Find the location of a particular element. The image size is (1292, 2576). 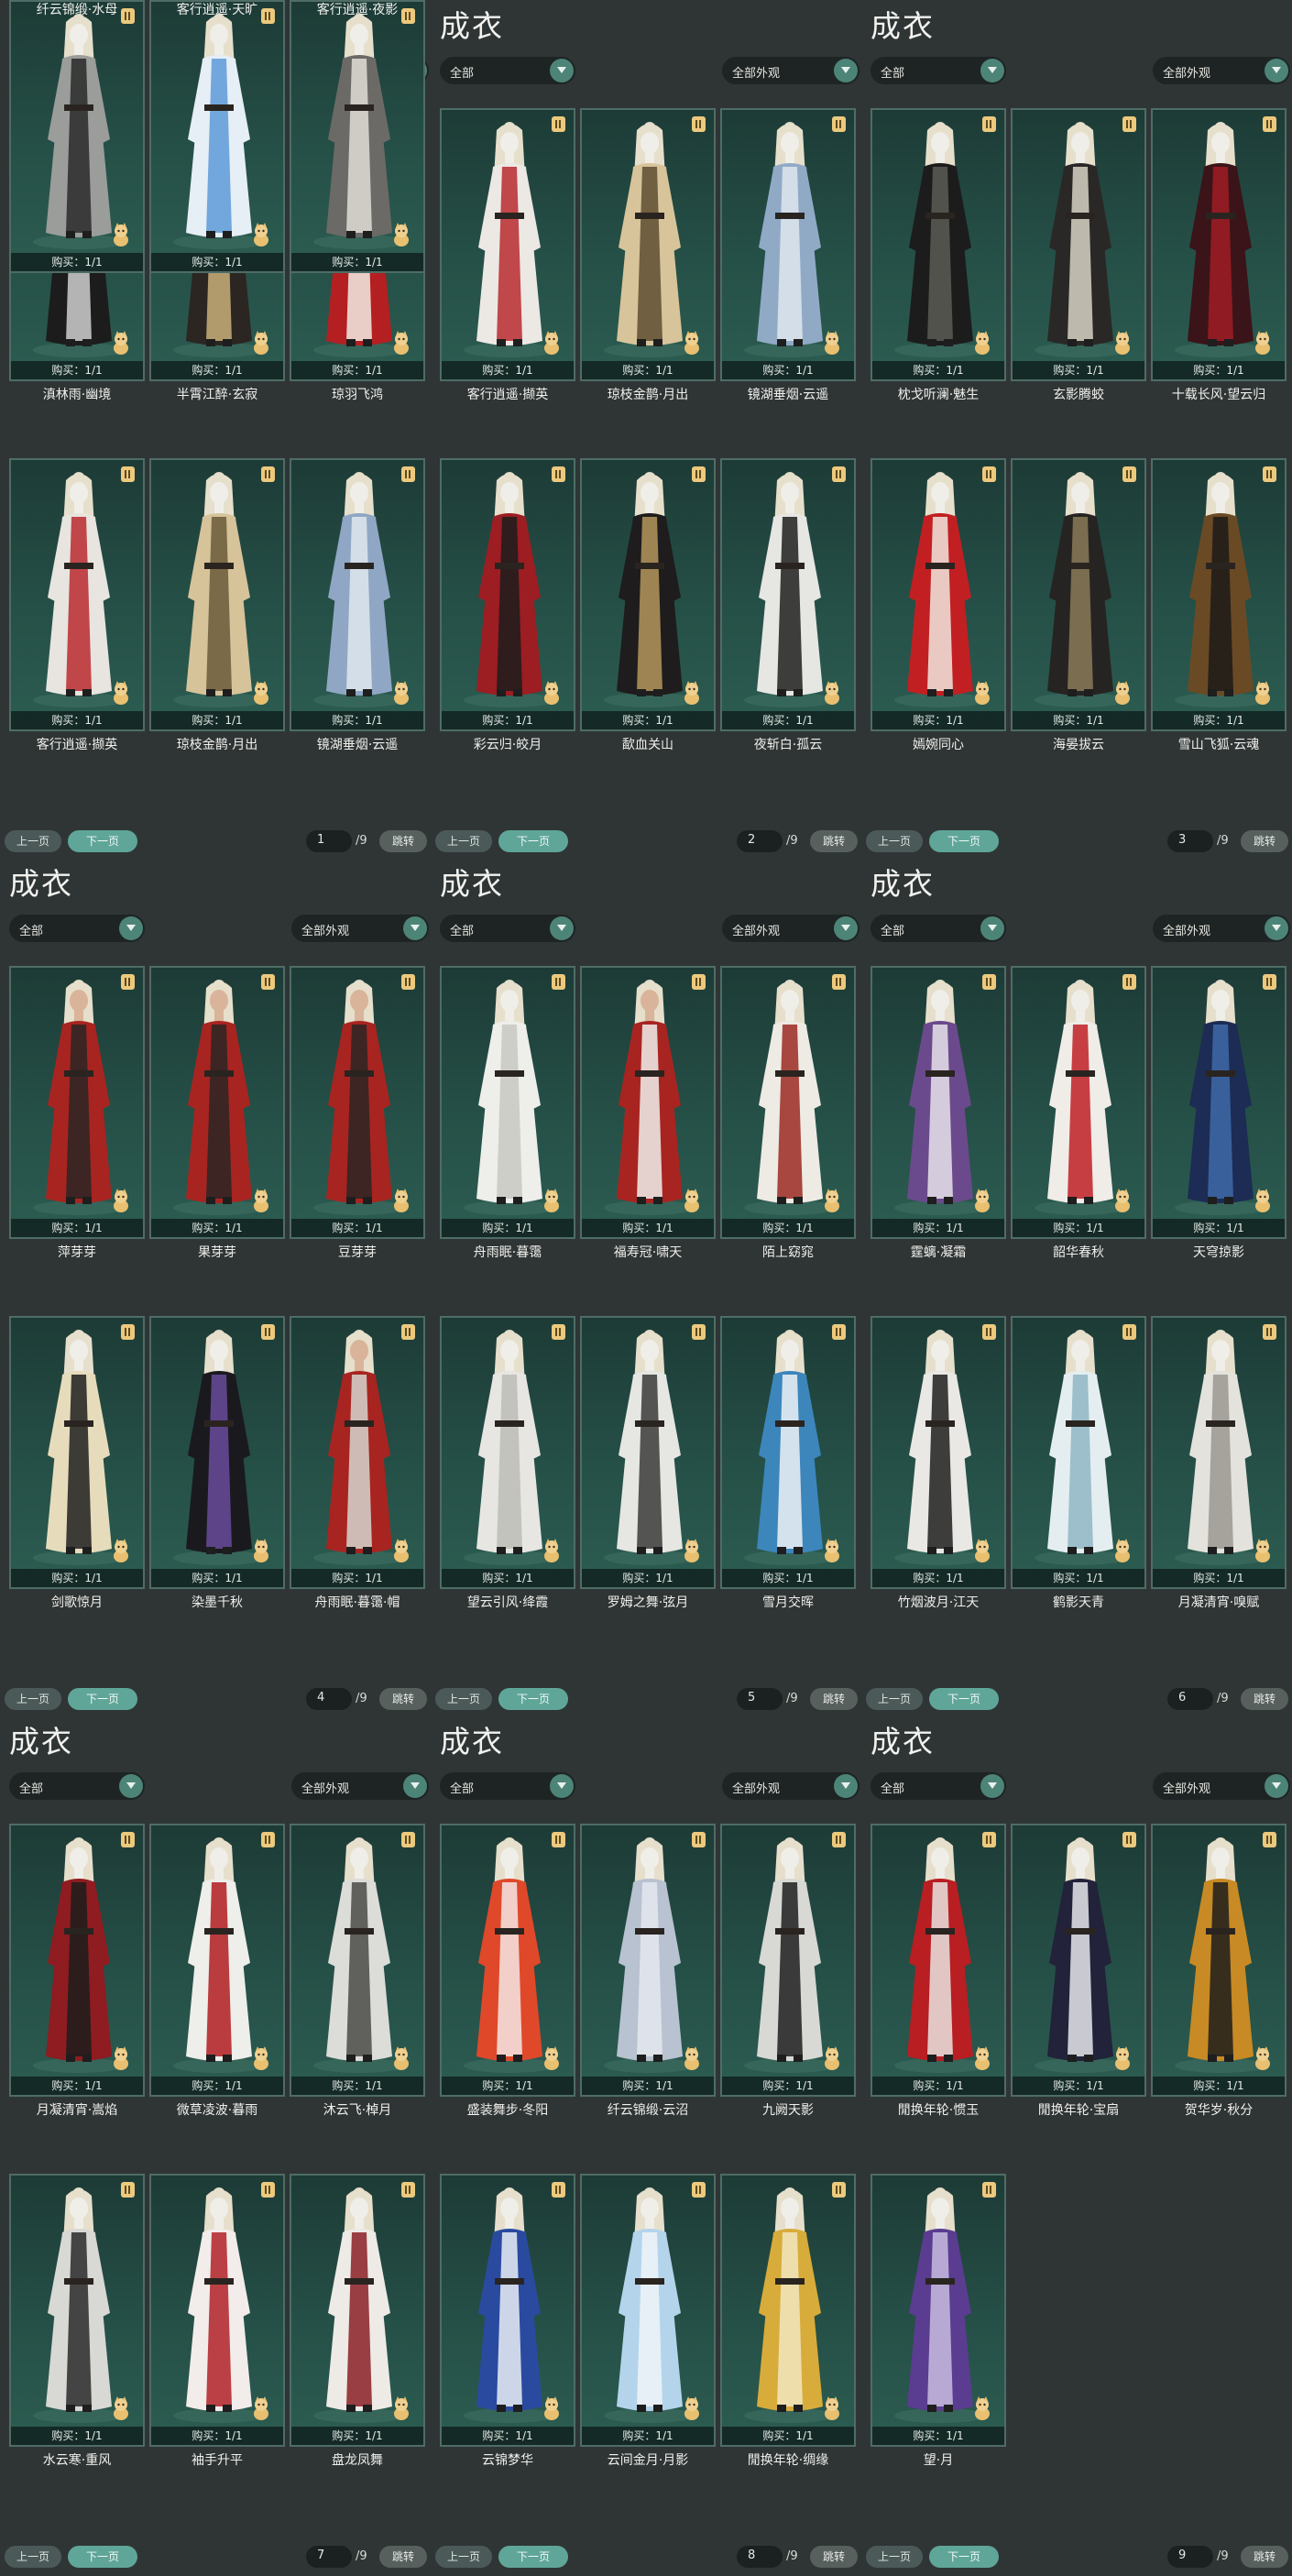

page-number-input: 4 is located at coordinates (329, 1699).